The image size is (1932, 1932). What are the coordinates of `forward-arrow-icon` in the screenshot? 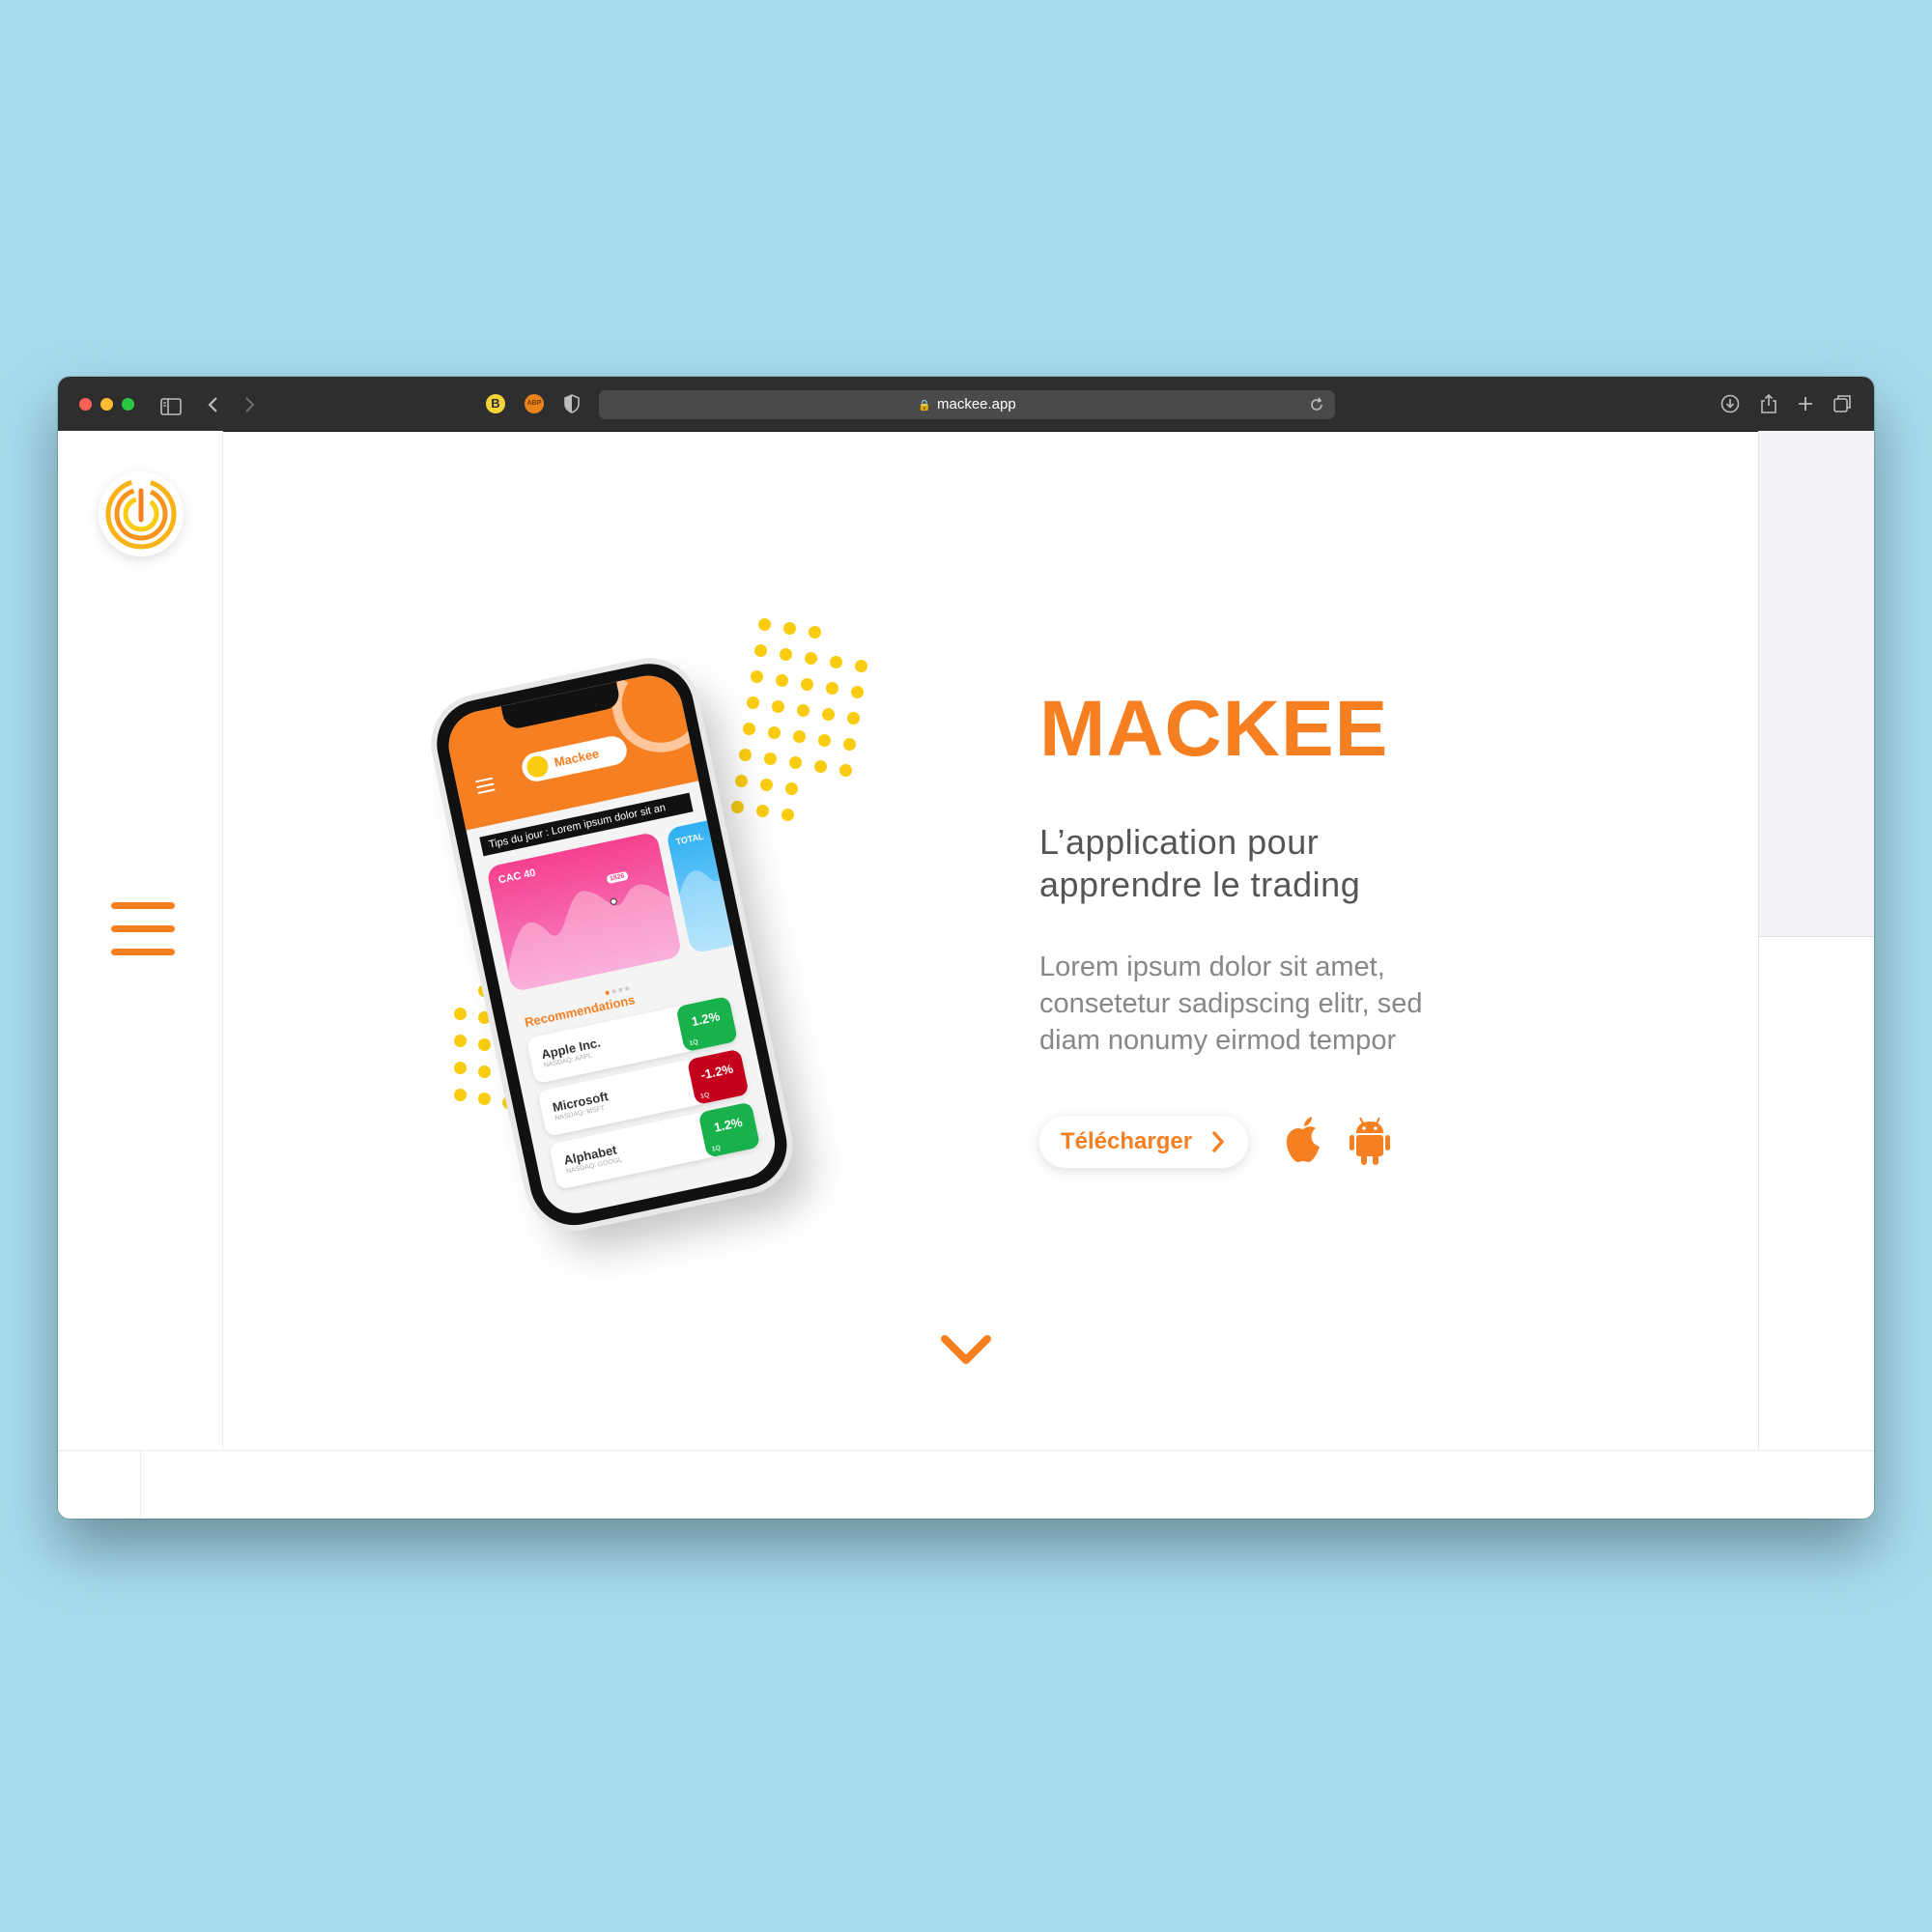 It's located at (249, 404).